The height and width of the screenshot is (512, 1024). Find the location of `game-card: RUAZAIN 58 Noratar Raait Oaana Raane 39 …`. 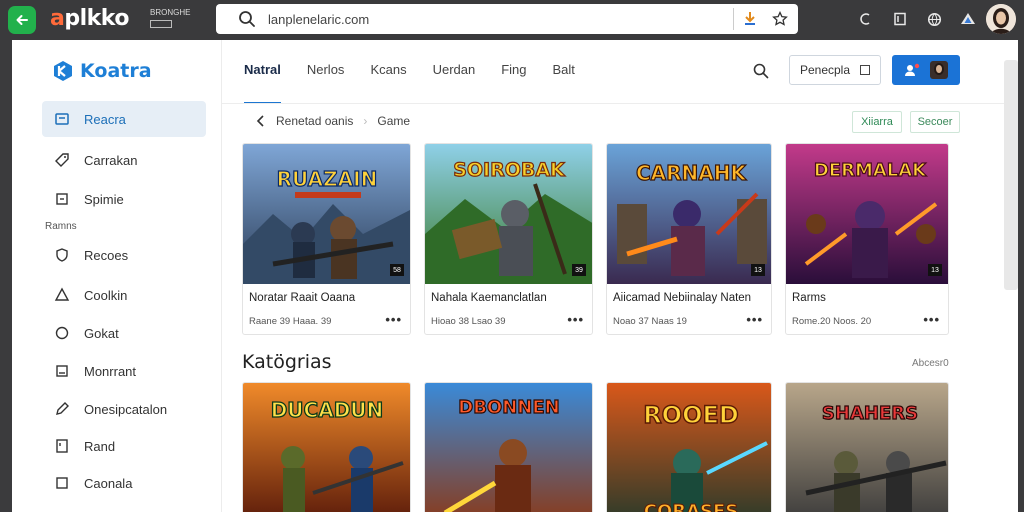

game-card: RUAZAIN 58 Noratar Raait Oaana Raane 39 … is located at coordinates (326, 239).